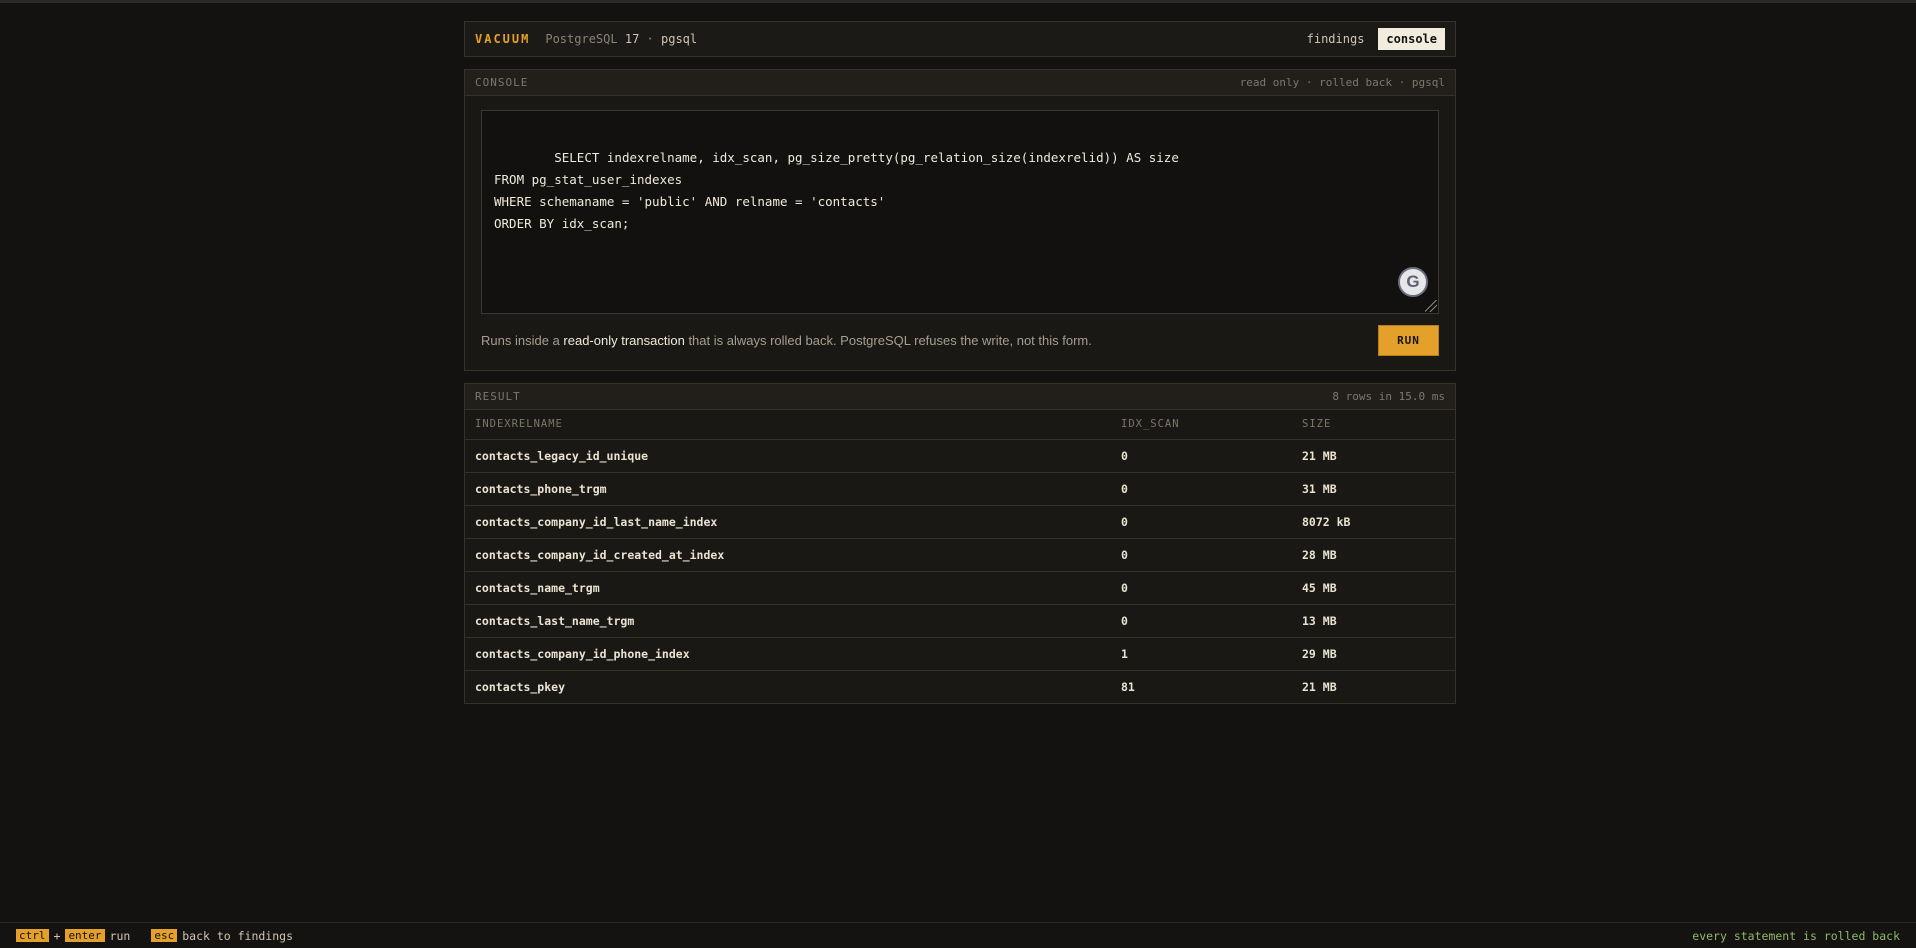 The width and height of the screenshot is (1916, 948). What do you see at coordinates (1373, 654) in the screenshot?
I see `cell-size: 29 MB` at bounding box center [1373, 654].